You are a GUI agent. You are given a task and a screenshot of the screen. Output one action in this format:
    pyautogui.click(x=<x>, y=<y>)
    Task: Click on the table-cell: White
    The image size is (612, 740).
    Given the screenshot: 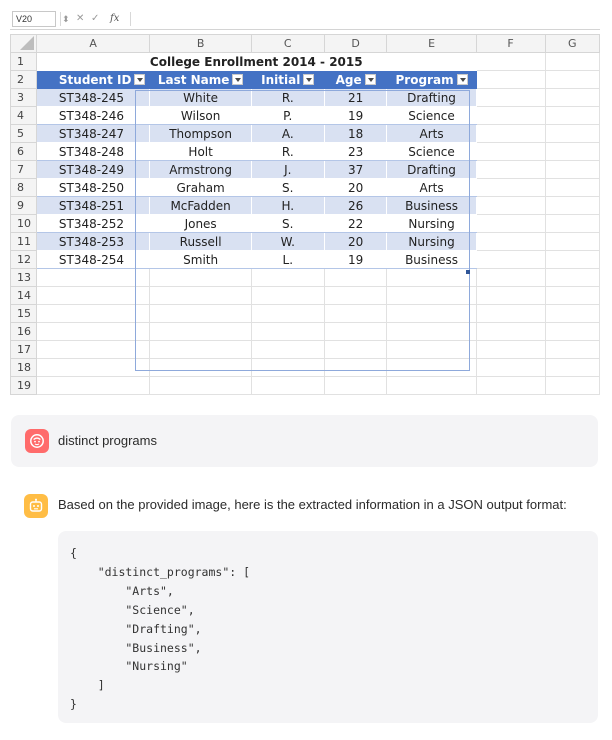 What is the action you would take?
    pyautogui.click(x=200, y=97)
    